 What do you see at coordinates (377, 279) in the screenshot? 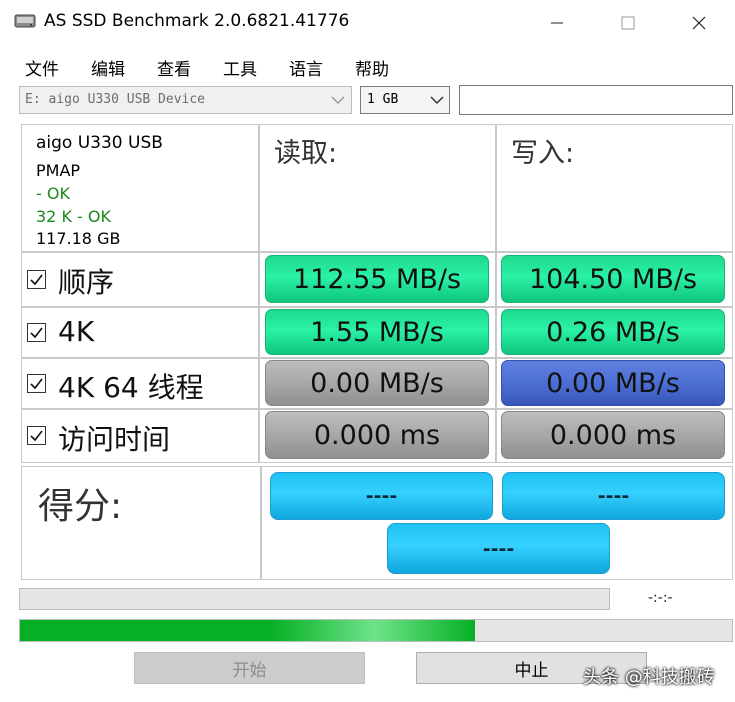
I see `seq-read-result: 112.55 MB/s` at bounding box center [377, 279].